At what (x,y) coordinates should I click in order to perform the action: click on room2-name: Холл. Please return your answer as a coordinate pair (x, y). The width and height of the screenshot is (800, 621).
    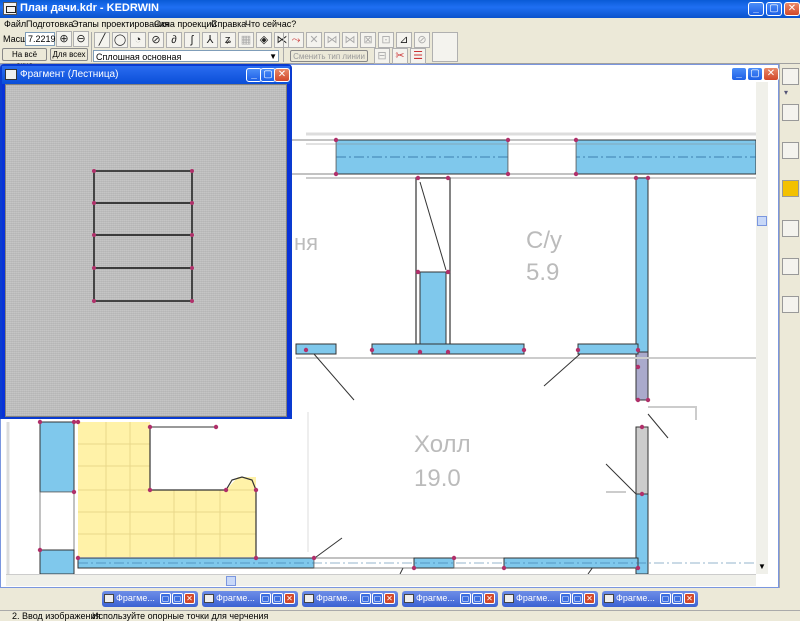
    Looking at the image, I should click on (442, 444).